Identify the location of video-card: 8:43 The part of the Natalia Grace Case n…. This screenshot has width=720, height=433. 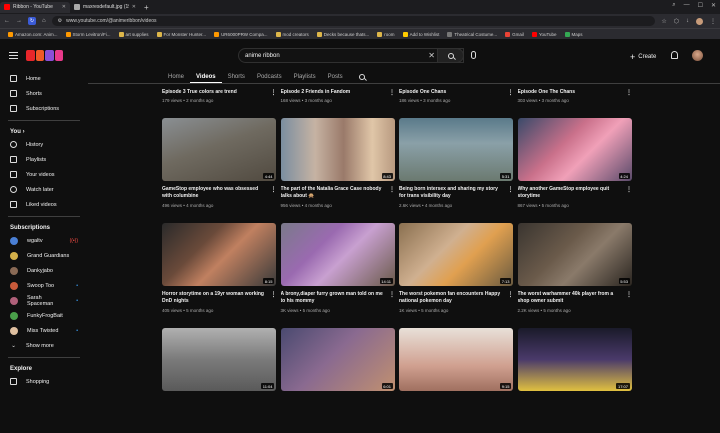
(340, 170).